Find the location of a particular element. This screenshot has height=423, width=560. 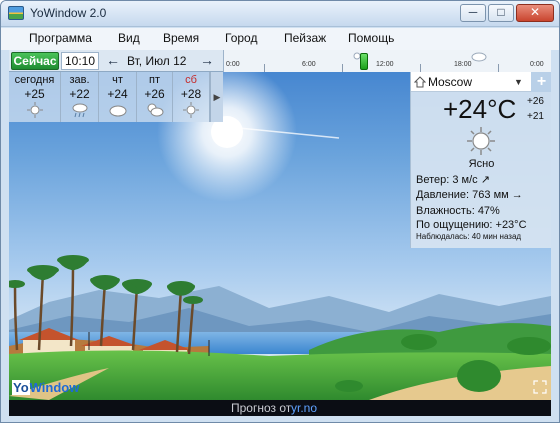

forecast-day-temp: +24 is located at coordinates (117, 94).